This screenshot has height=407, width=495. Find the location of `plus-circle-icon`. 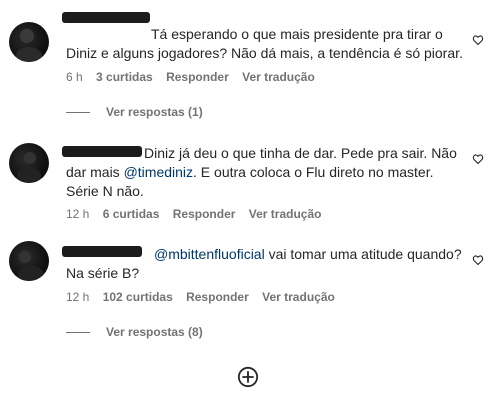

plus-circle-icon is located at coordinates (248, 377).